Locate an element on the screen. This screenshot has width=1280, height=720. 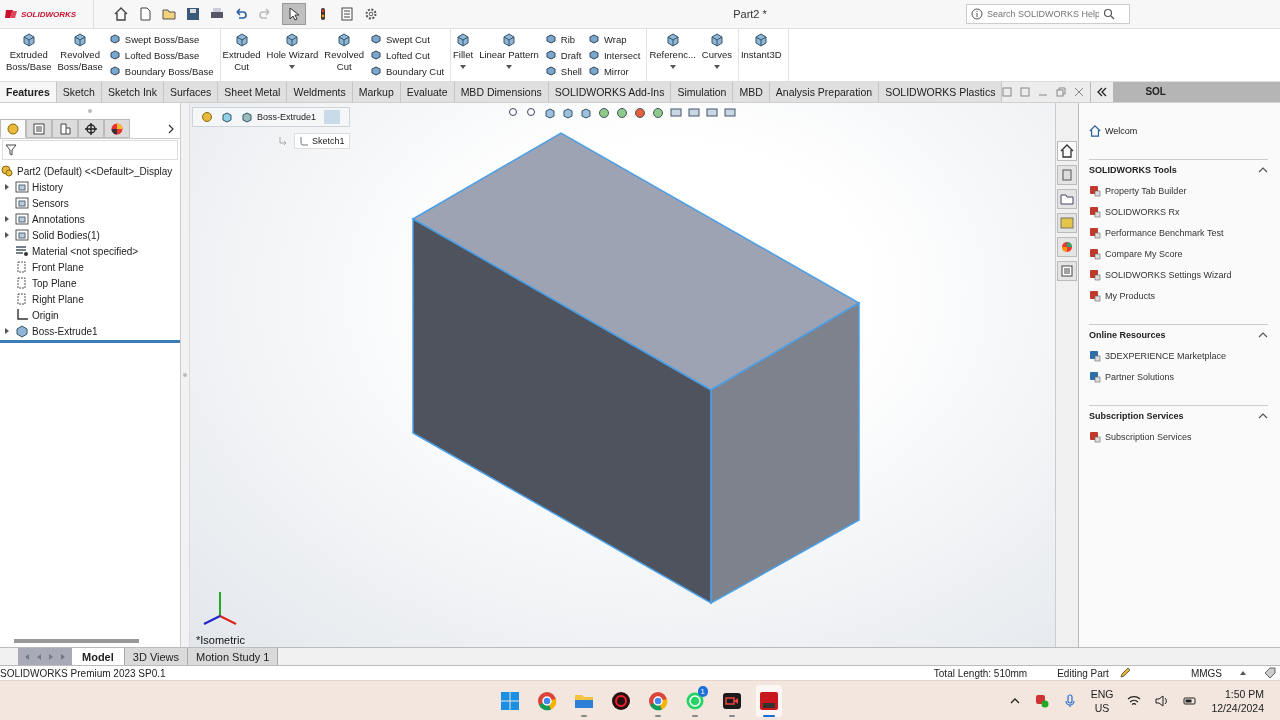
file-properties-icon is located at coordinates (347, 14).